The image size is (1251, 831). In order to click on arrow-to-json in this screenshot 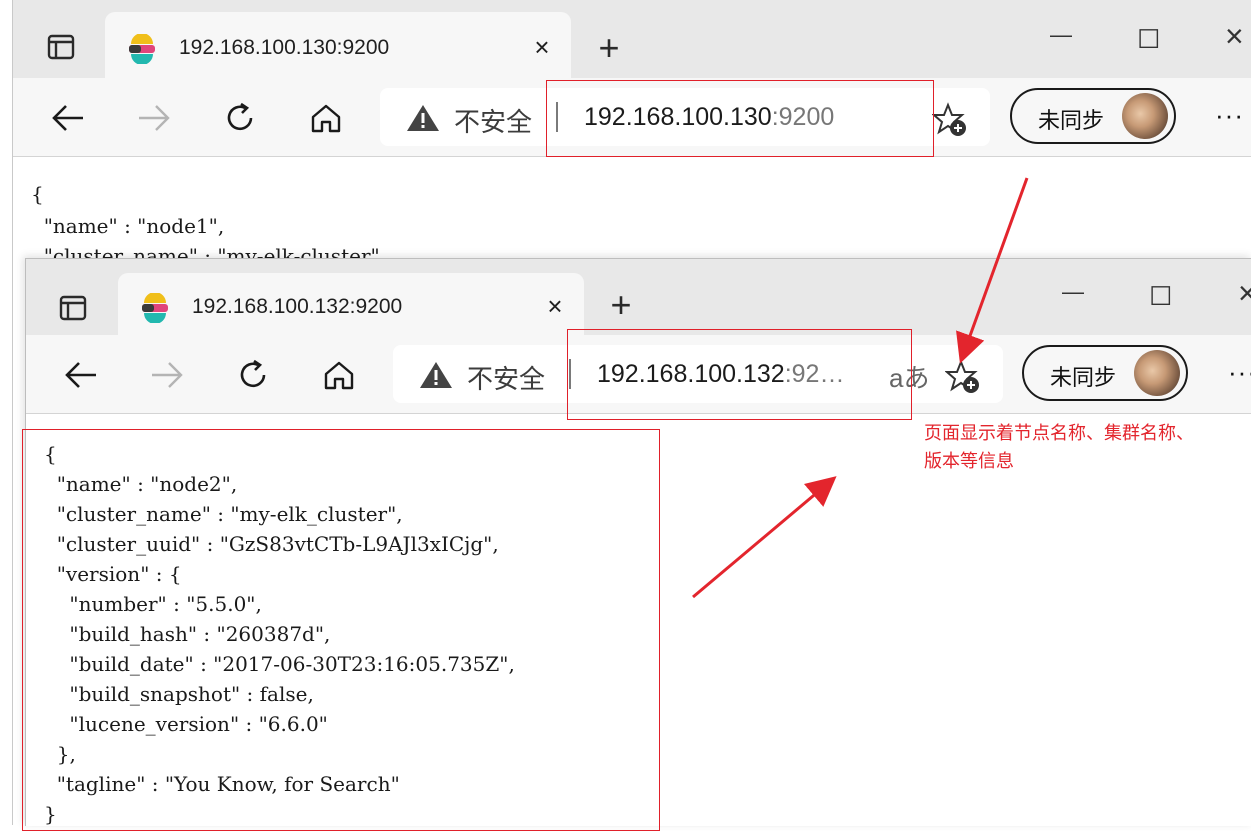, I will do `click(764, 537)`.